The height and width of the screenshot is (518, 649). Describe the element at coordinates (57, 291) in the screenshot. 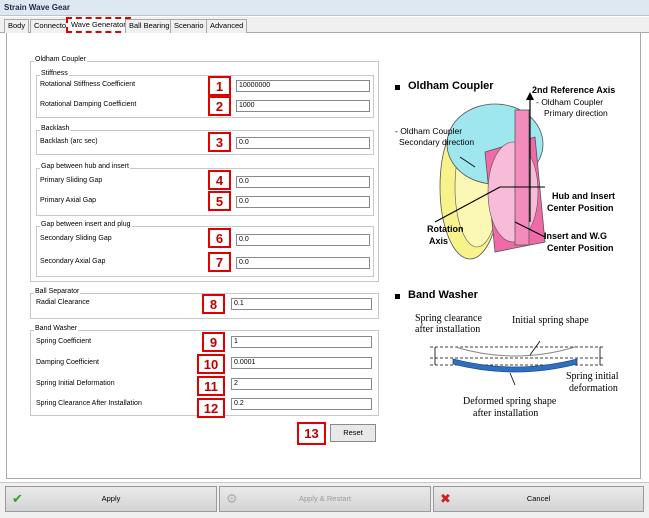

I see `ball-separator-legend: Ball Separator` at that location.